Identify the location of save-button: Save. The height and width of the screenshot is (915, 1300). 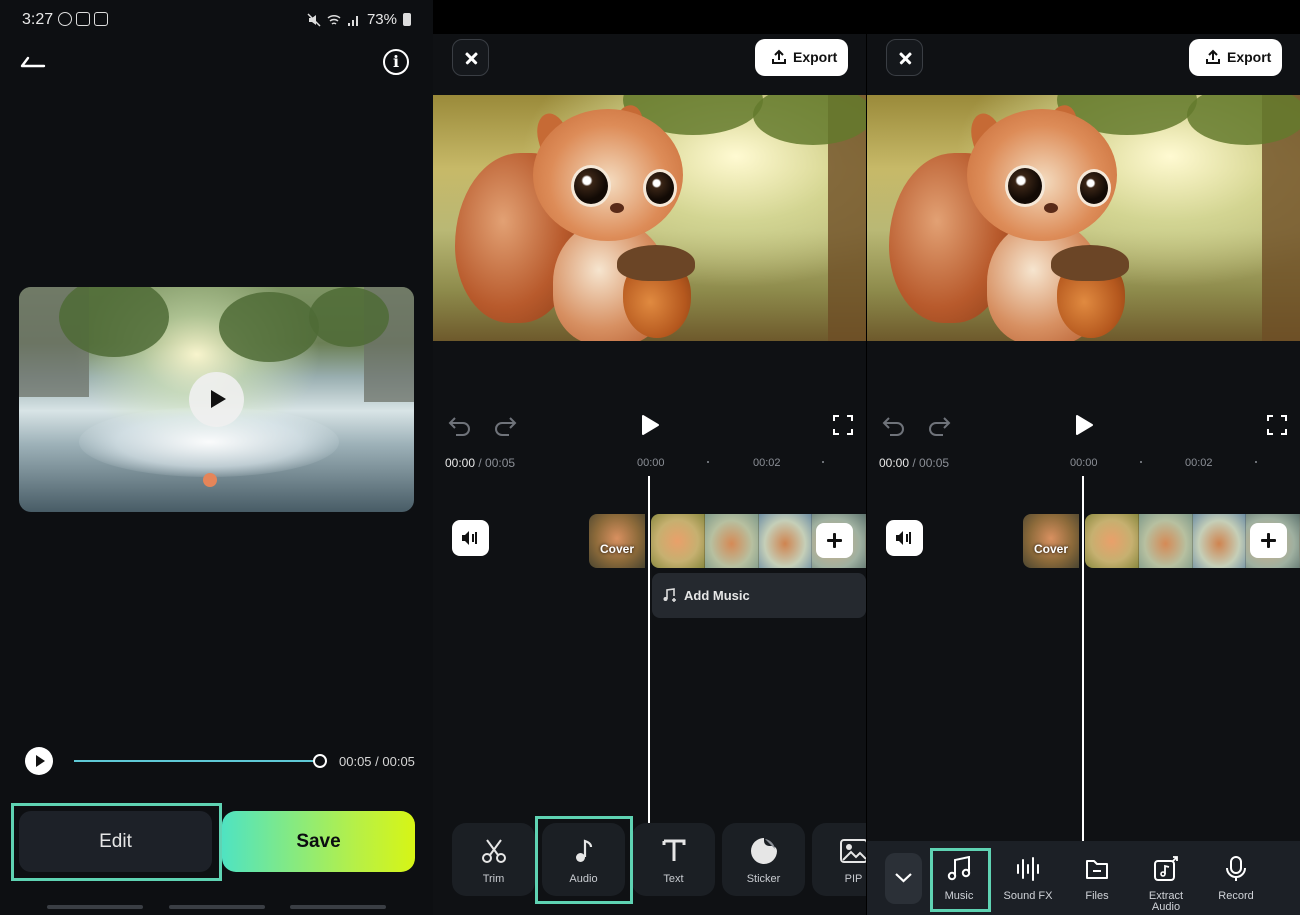
(318, 841).